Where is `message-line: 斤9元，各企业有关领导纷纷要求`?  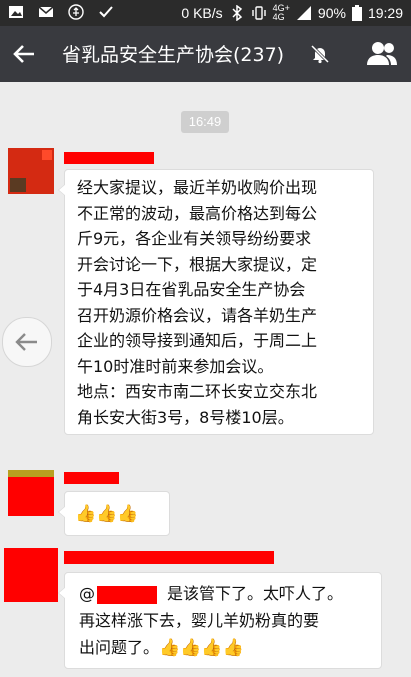
message-line: 斤9元，各企业有关领导纷纷要求 is located at coordinates (194, 238).